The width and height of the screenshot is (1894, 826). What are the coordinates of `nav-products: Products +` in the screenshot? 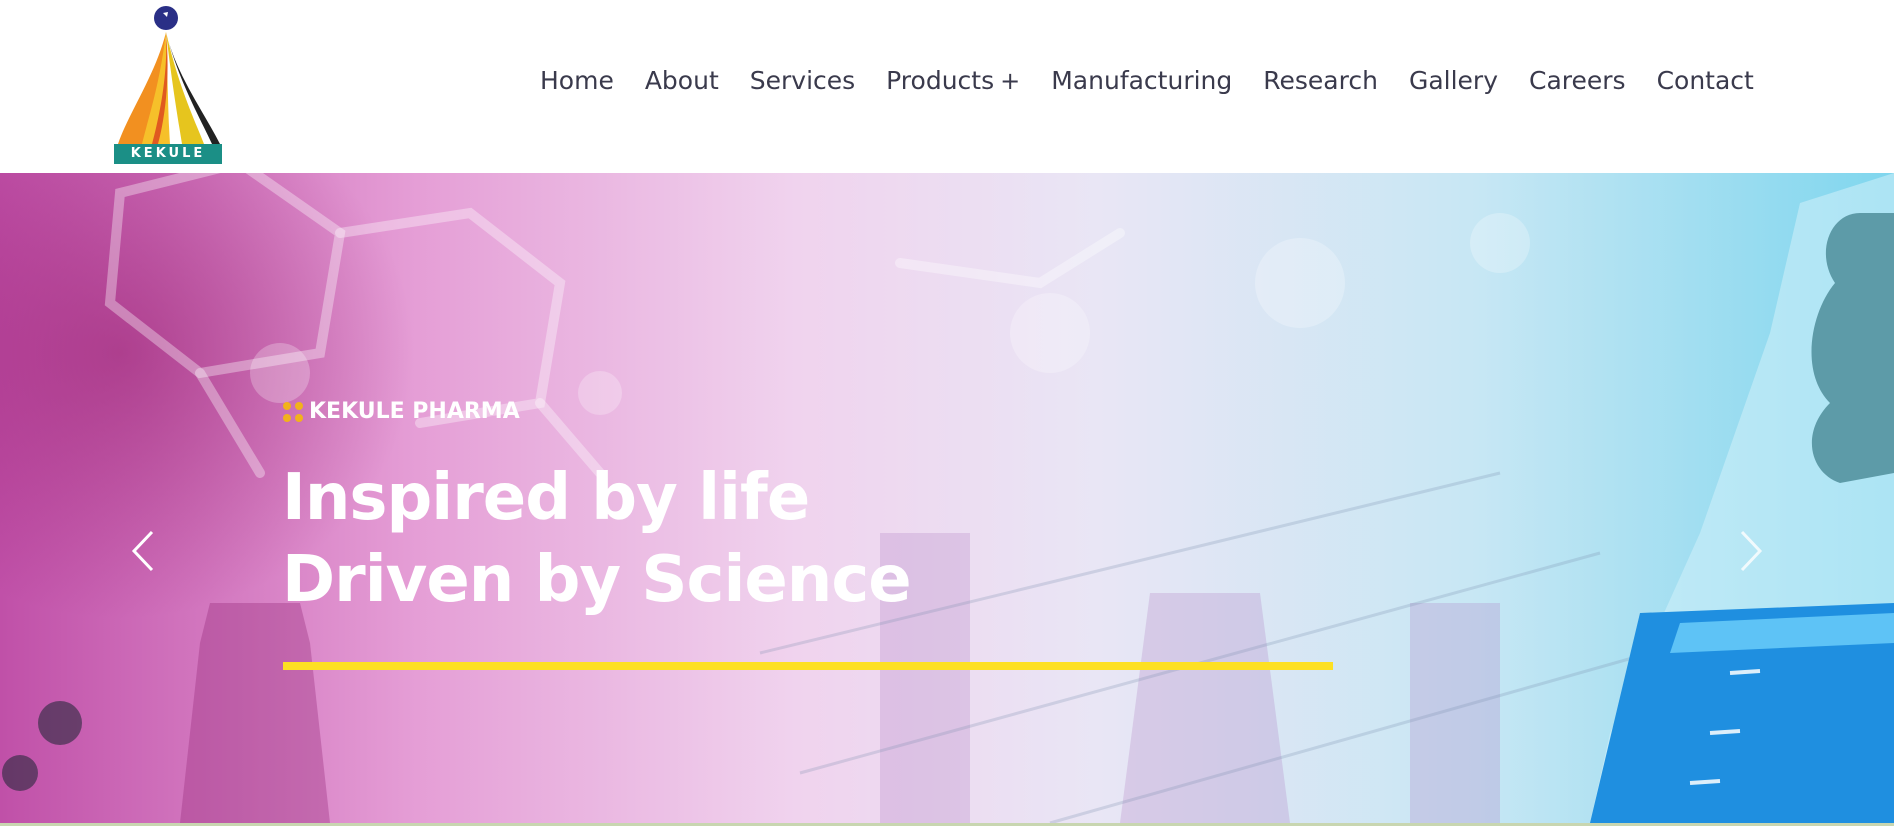 It's located at (953, 80).